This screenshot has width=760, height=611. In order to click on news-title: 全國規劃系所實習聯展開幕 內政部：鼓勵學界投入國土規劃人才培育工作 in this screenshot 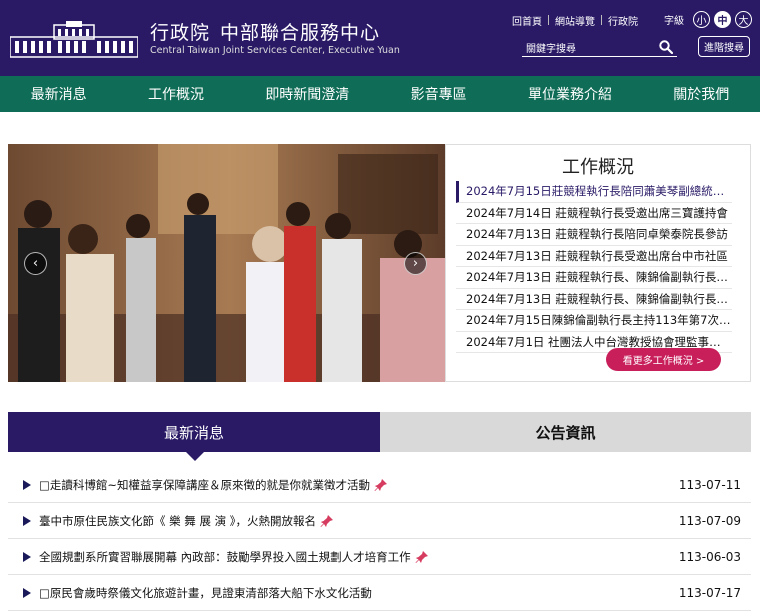, I will do `click(355, 557)`.